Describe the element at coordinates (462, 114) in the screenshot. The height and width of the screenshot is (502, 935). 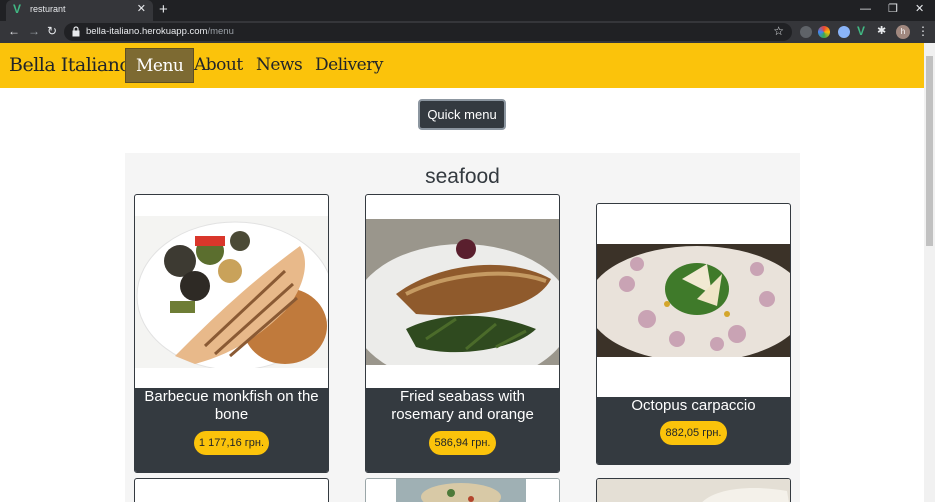
I see `quick-menu-button: Quick menu` at that location.